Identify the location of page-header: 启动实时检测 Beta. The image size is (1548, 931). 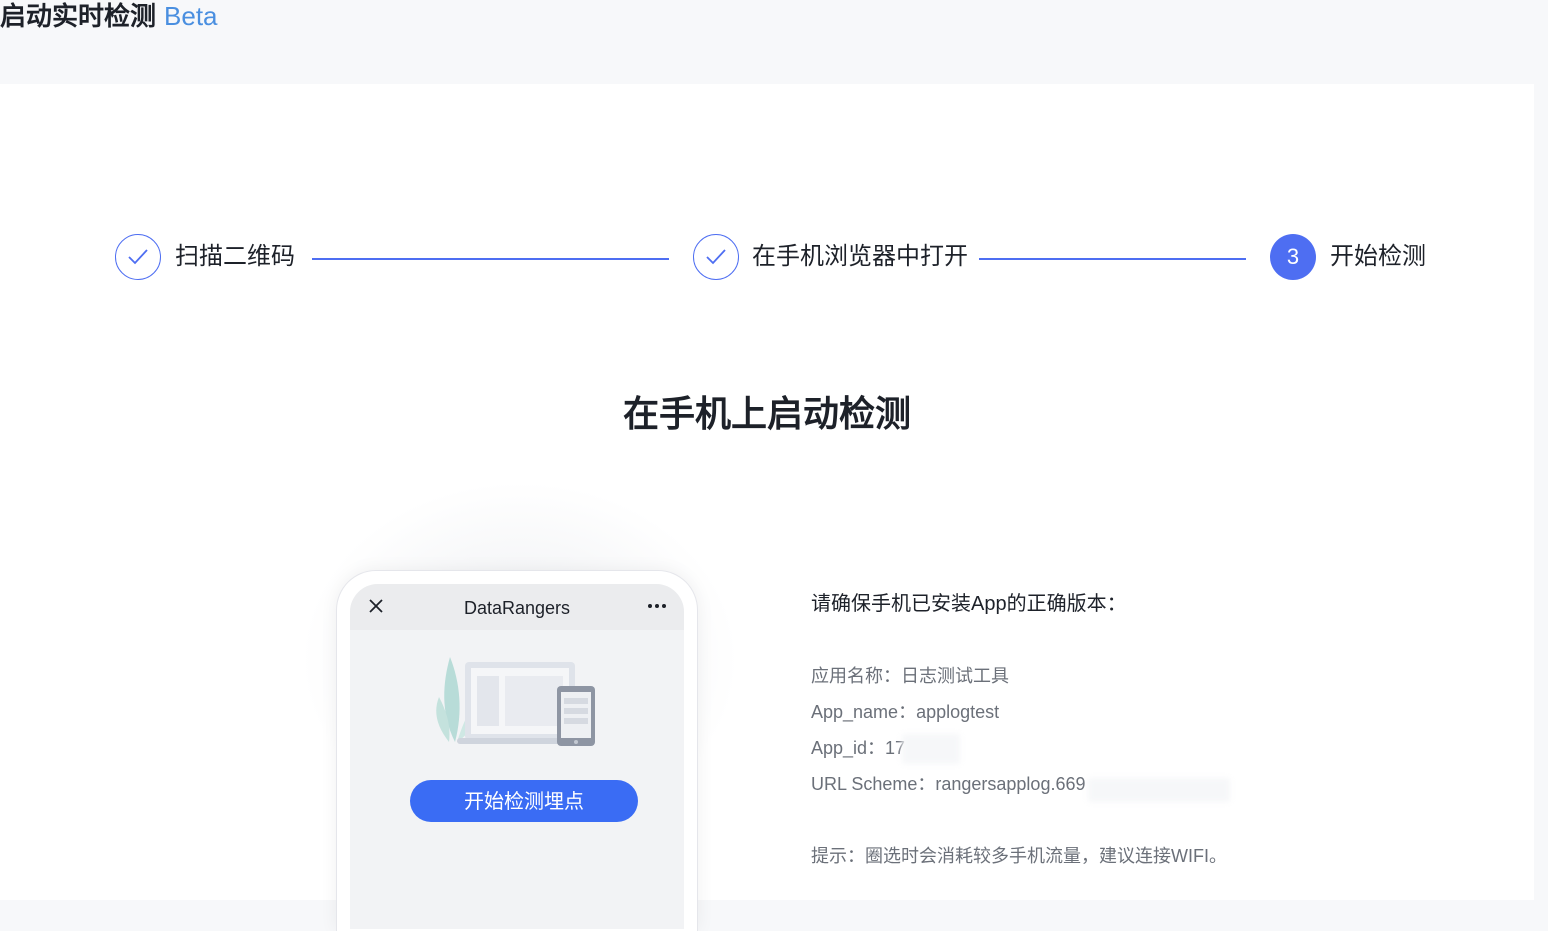
(774, 42).